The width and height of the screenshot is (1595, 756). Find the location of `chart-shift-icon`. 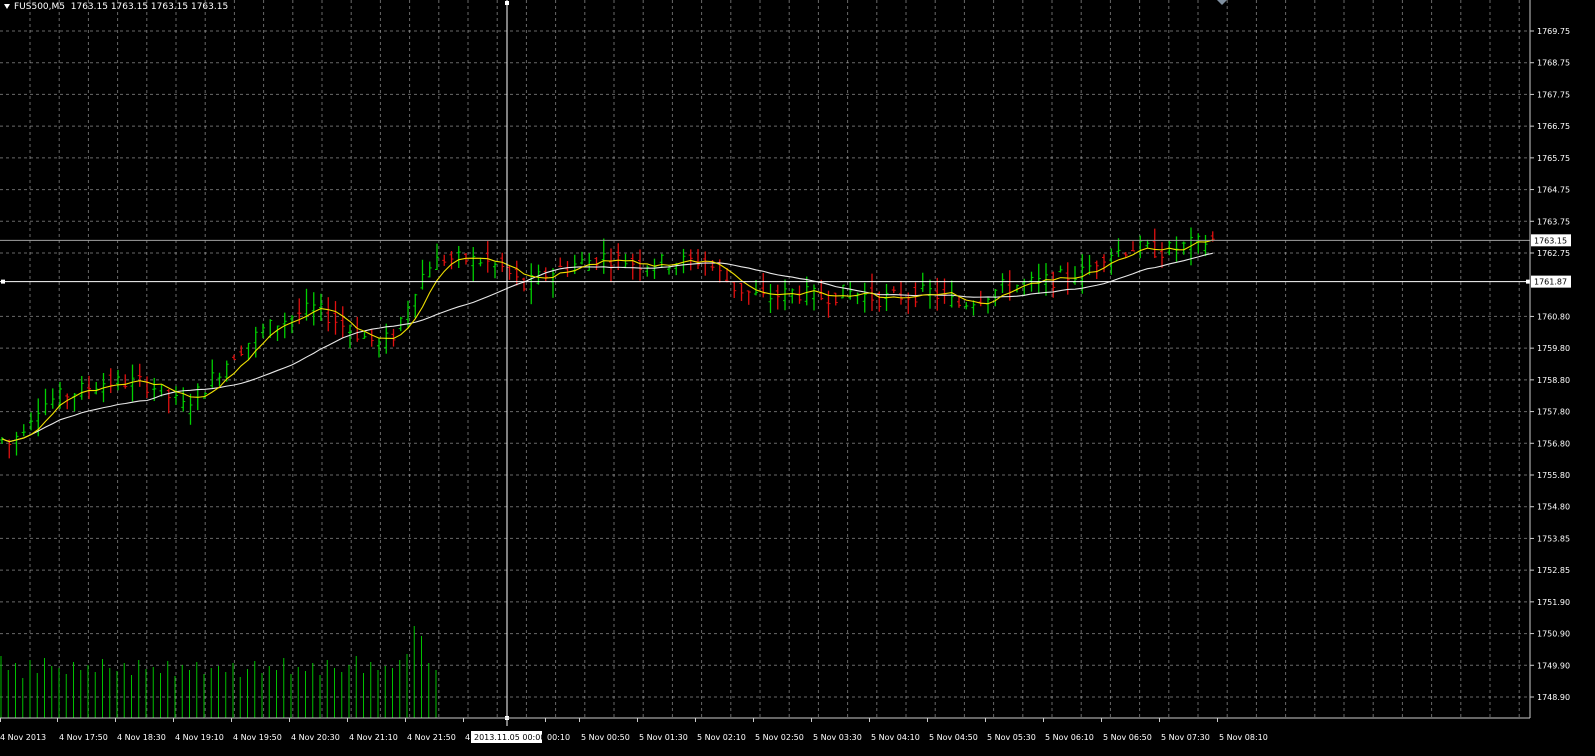

chart-shift-icon is located at coordinates (1222, 2).